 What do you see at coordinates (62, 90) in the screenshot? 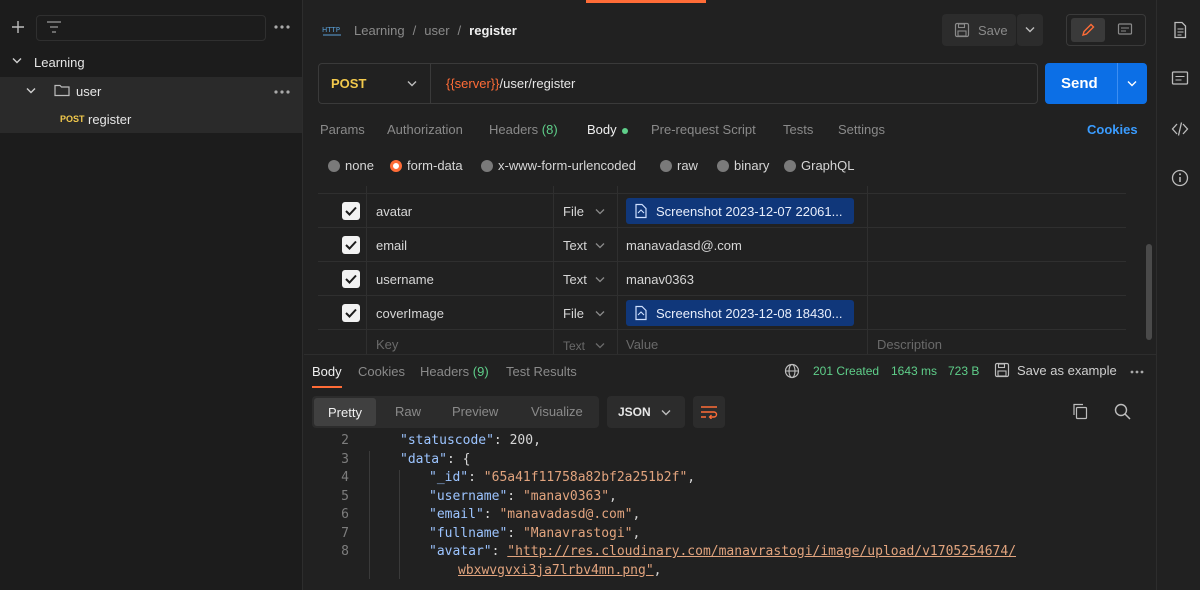
I see `folder-icon` at bounding box center [62, 90].